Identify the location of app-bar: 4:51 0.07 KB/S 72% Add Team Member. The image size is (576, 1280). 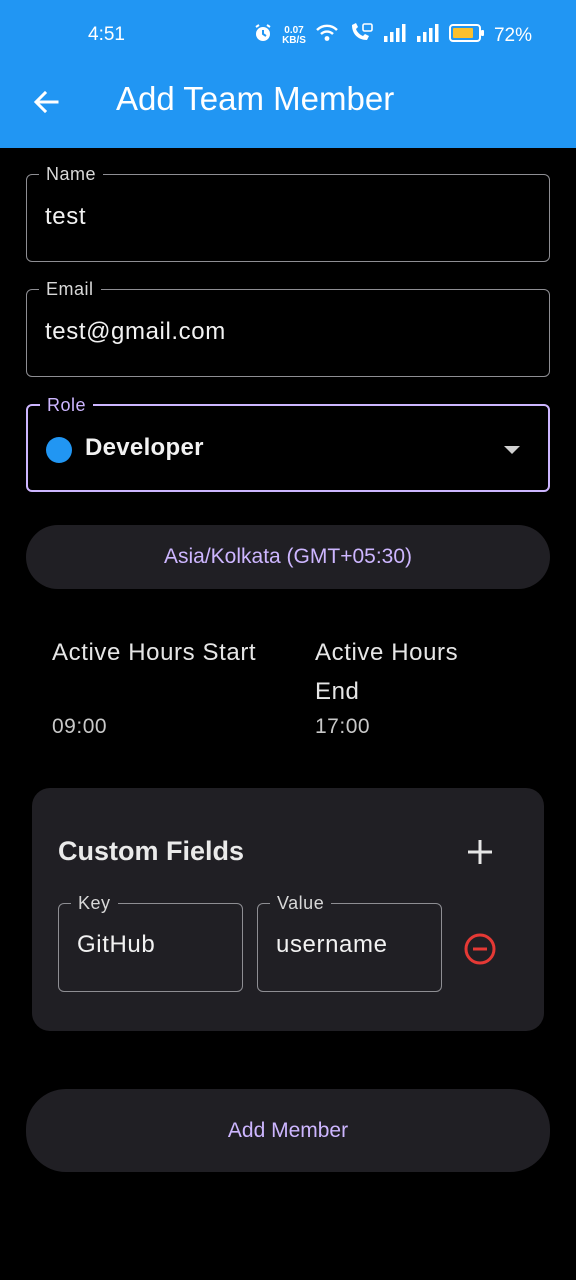
(288, 74).